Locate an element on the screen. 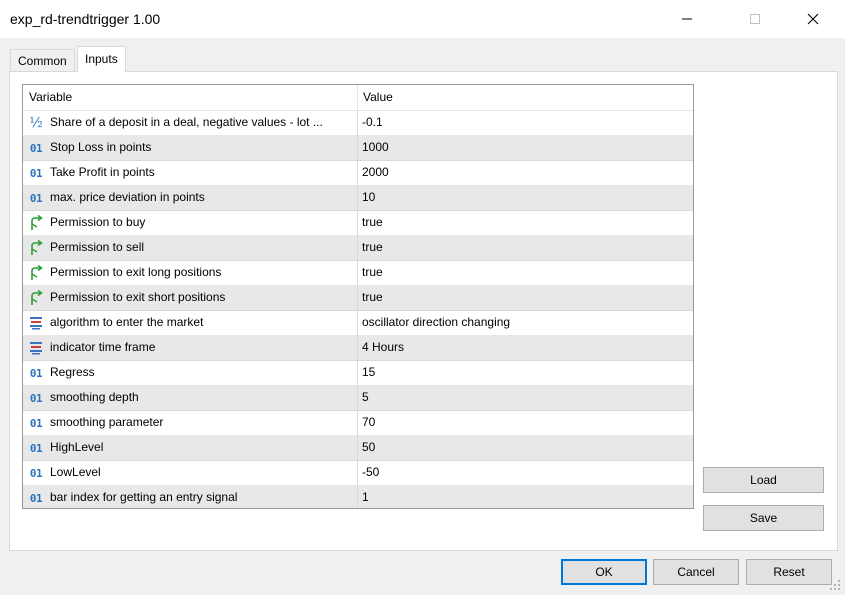 Image resolution: width=845 pixels, height=595 pixels. table-row: 01 max. price deviation in points 10 is located at coordinates (358, 198).